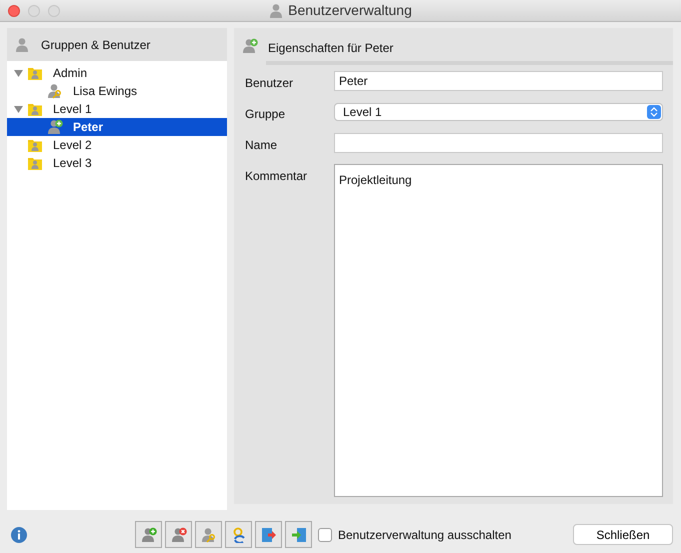 The height and width of the screenshot is (553, 681). Describe the element at coordinates (469, 50) in the screenshot. I see `panel-title: Eigenschaften für Peter` at that location.